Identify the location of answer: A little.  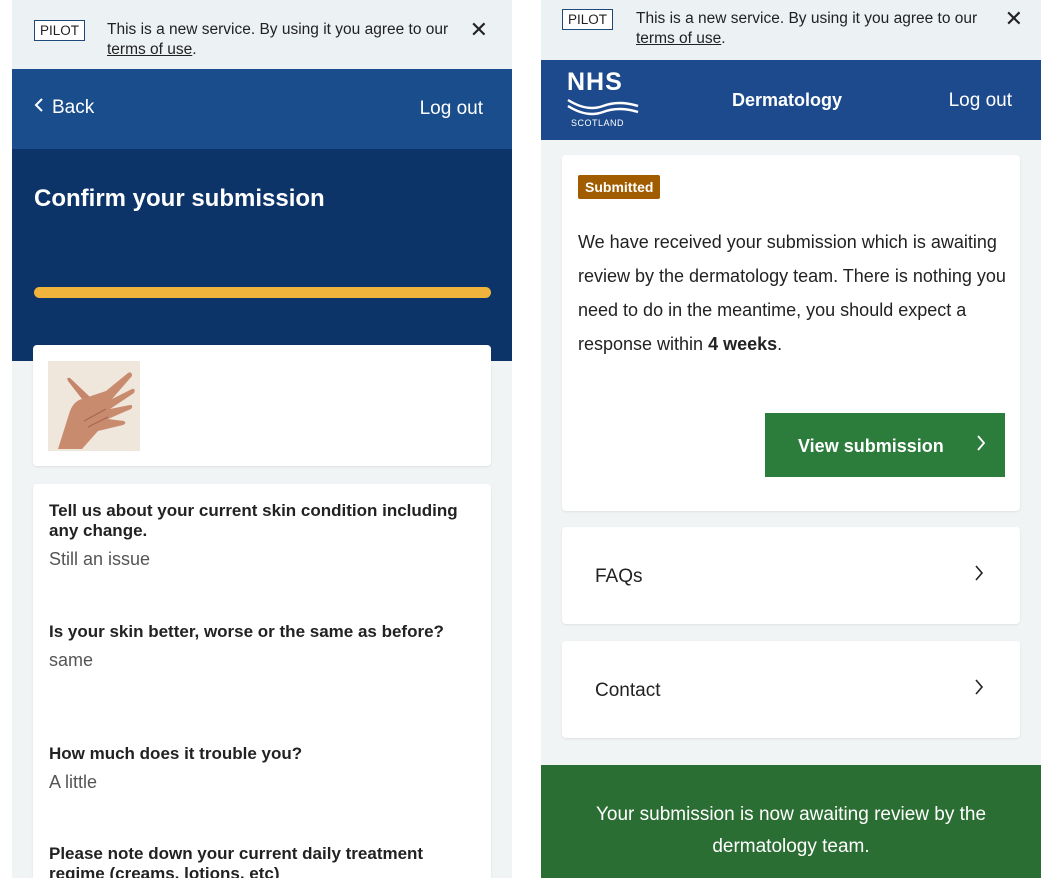
(73, 782).